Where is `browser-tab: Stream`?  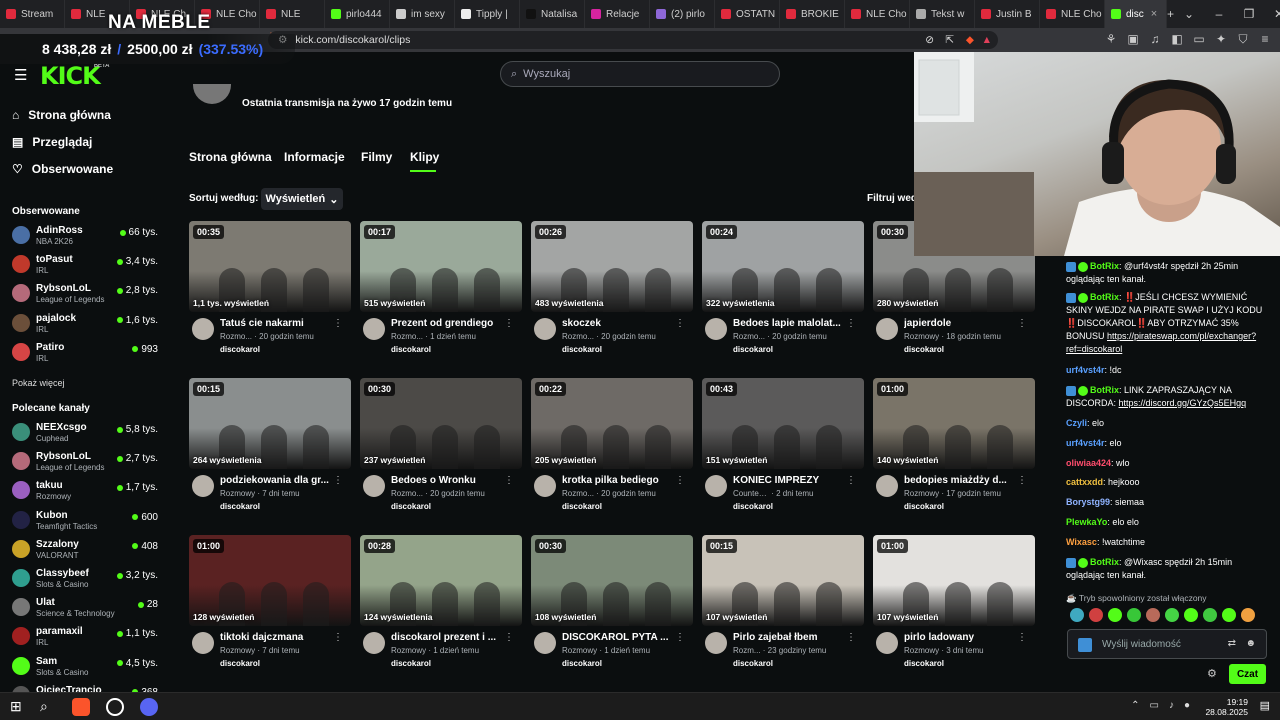
browser-tab: Stream is located at coordinates (32, 14).